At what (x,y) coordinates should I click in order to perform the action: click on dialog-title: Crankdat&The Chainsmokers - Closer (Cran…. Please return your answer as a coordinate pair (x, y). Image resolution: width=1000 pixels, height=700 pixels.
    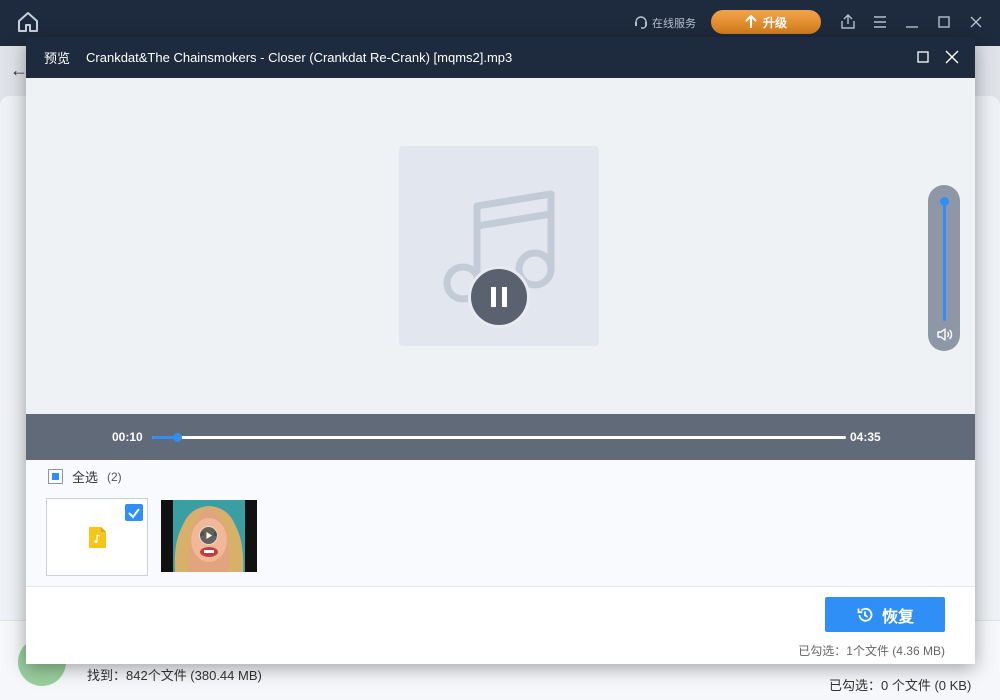
    Looking at the image, I should click on (299, 57).